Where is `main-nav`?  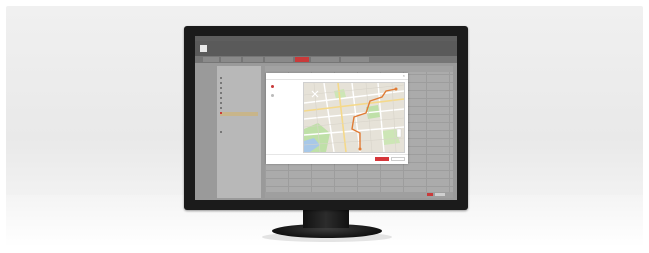 main-nav is located at coordinates (326, 59).